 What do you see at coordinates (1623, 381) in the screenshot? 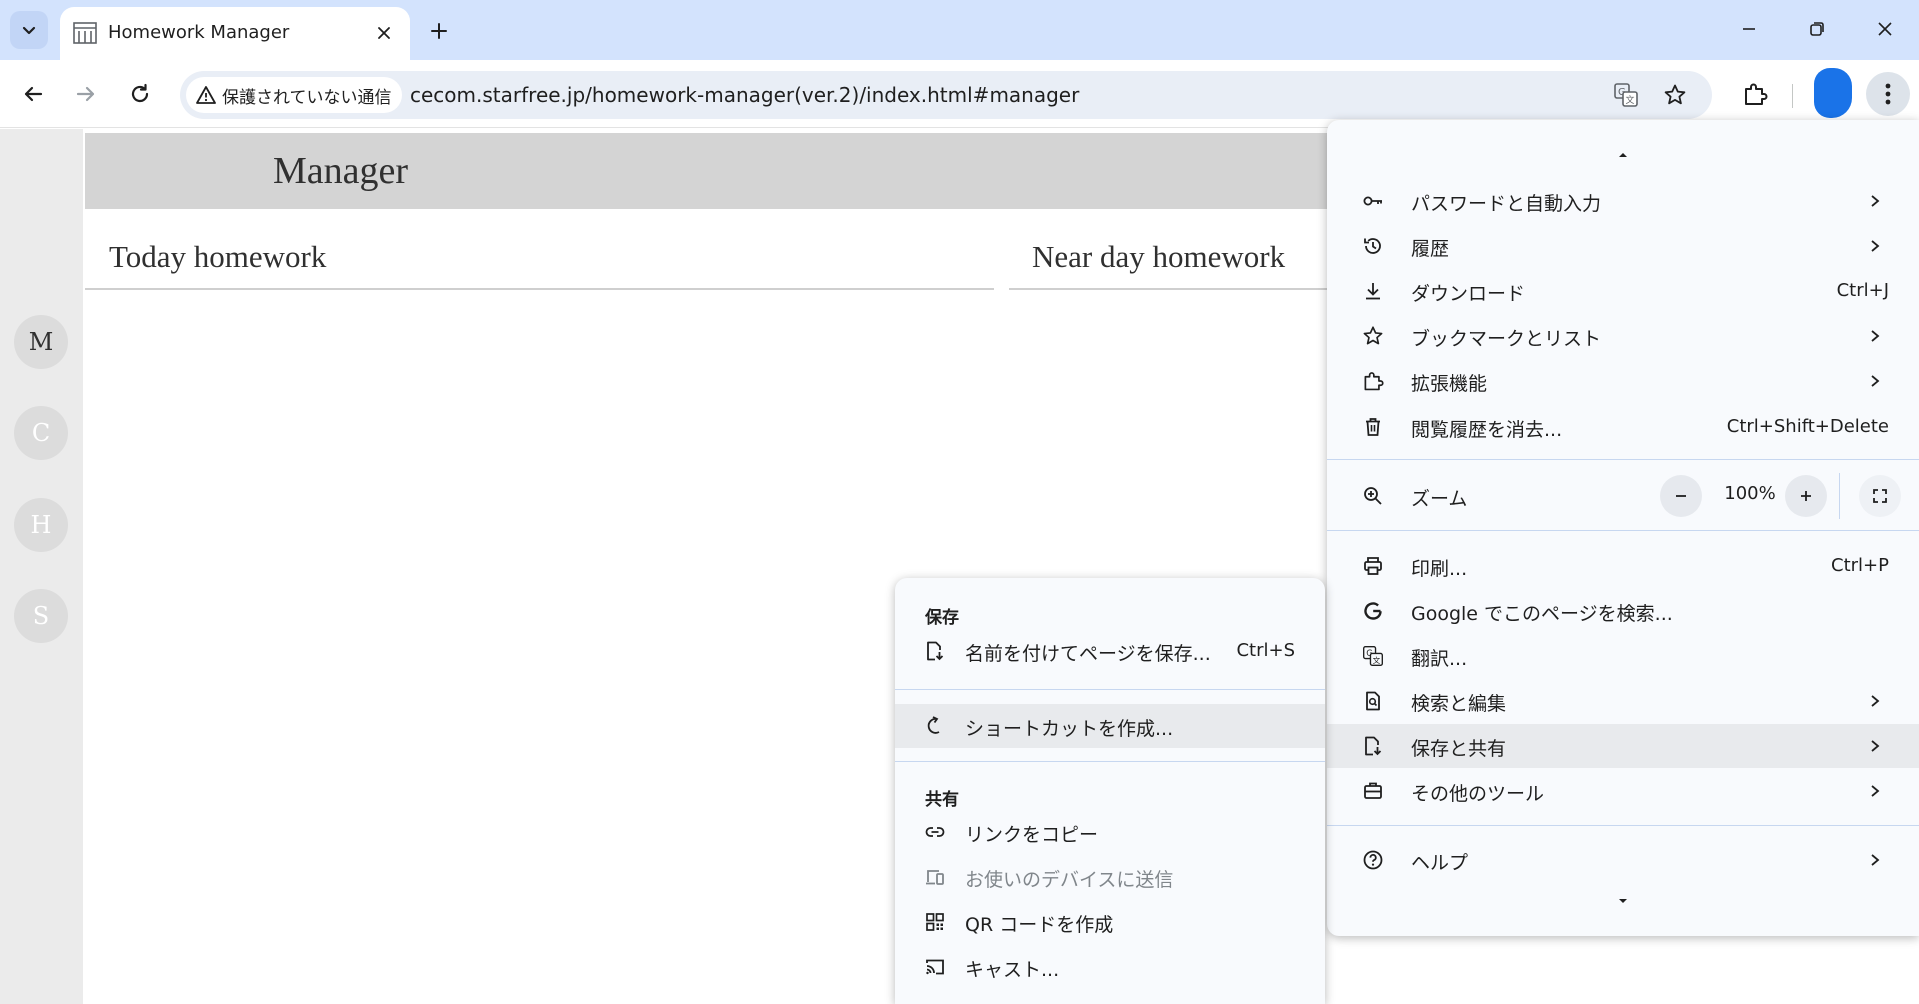
I see `menu-item-extensions: 拡張機能` at bounding box center [1623, 381].